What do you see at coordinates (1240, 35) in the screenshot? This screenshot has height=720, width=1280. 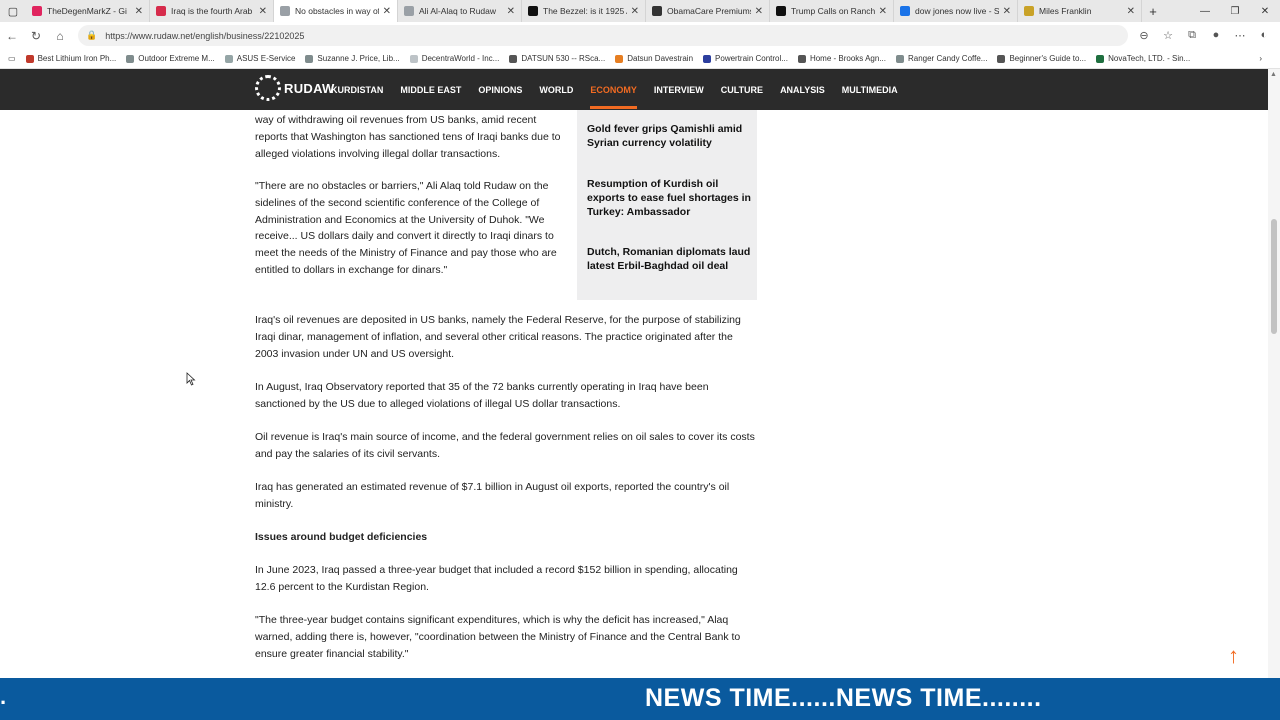 I see `more-icon: ⋯` at bounding box center [1240, 35].